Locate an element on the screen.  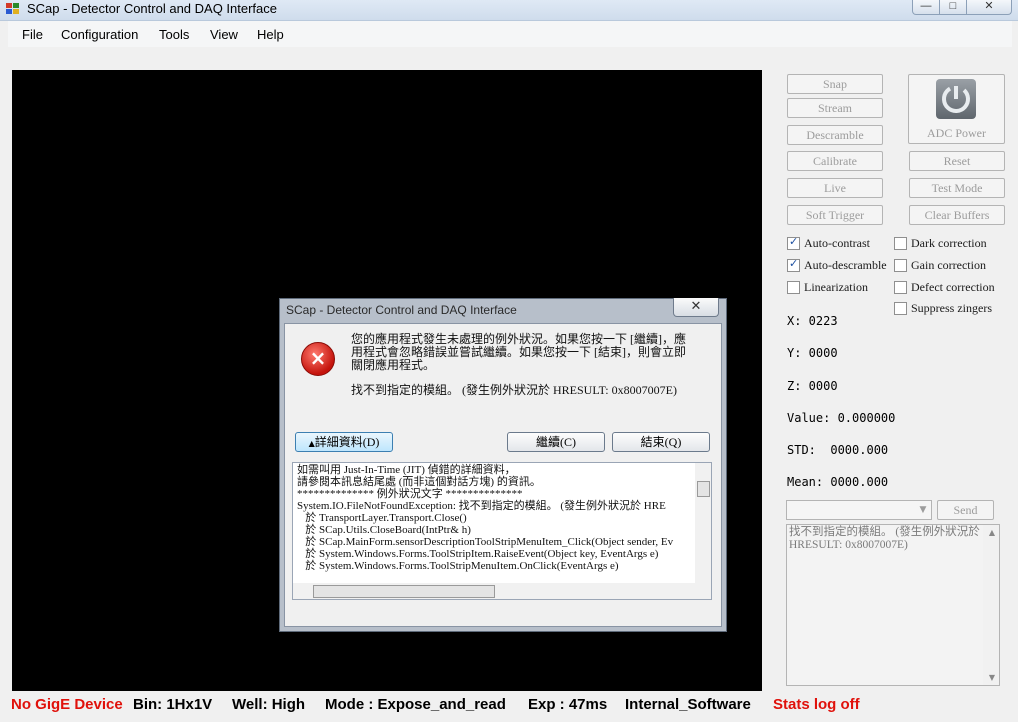
continue-button: 繼續(C) is located at coordinates (556, 442).